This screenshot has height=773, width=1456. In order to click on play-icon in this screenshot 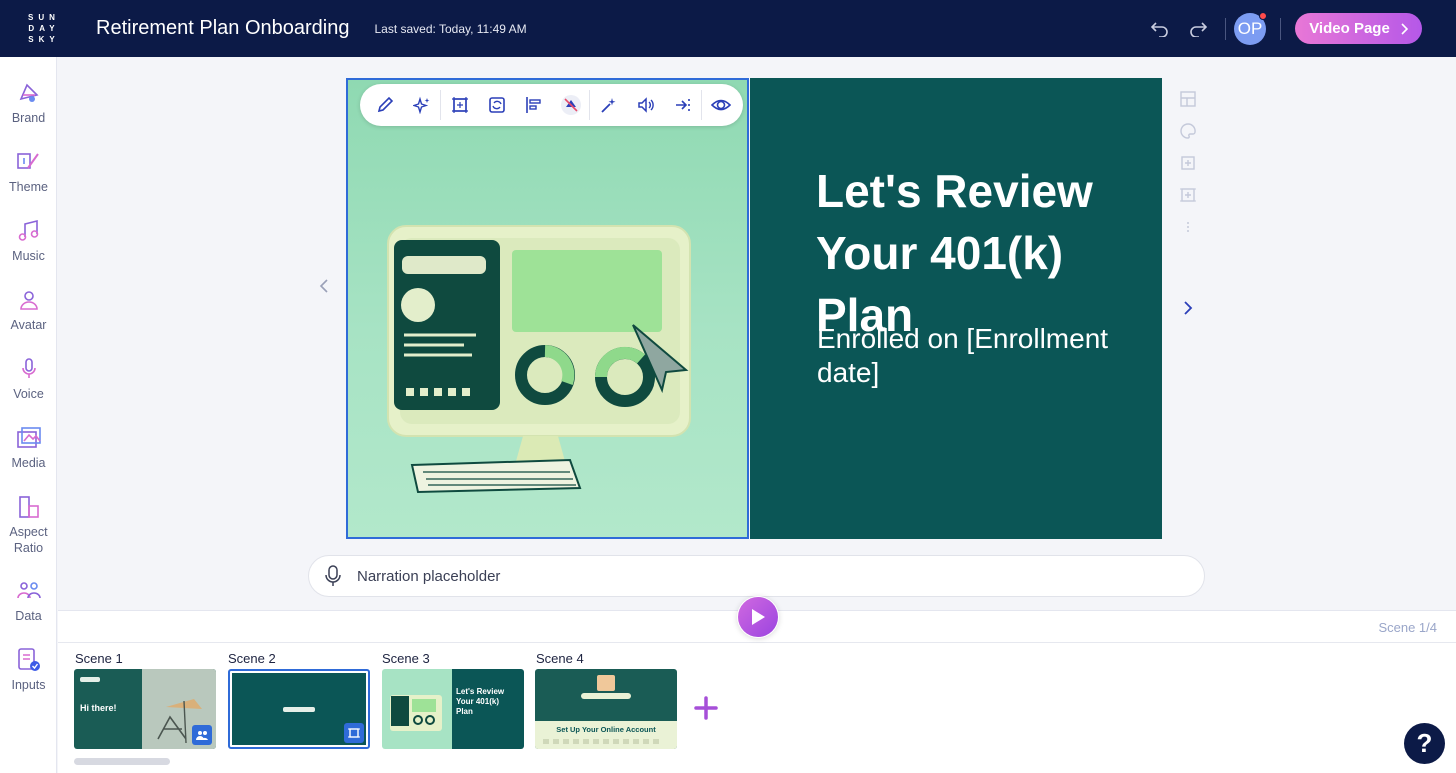, I will do `click(758, 617)`.